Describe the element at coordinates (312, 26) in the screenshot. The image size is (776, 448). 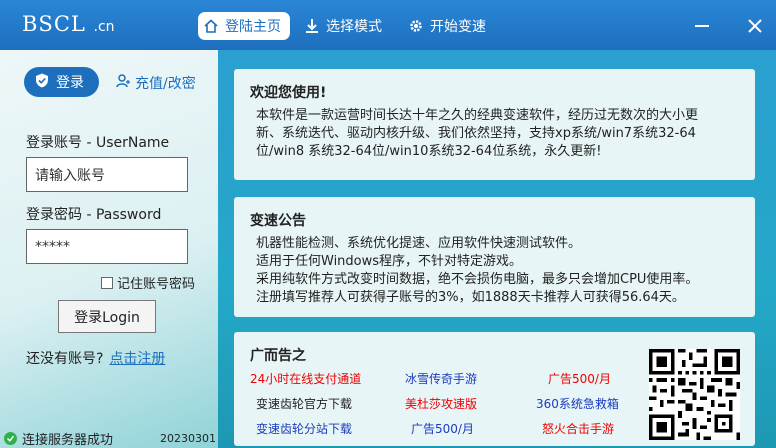
I see `download-icon` at that location.